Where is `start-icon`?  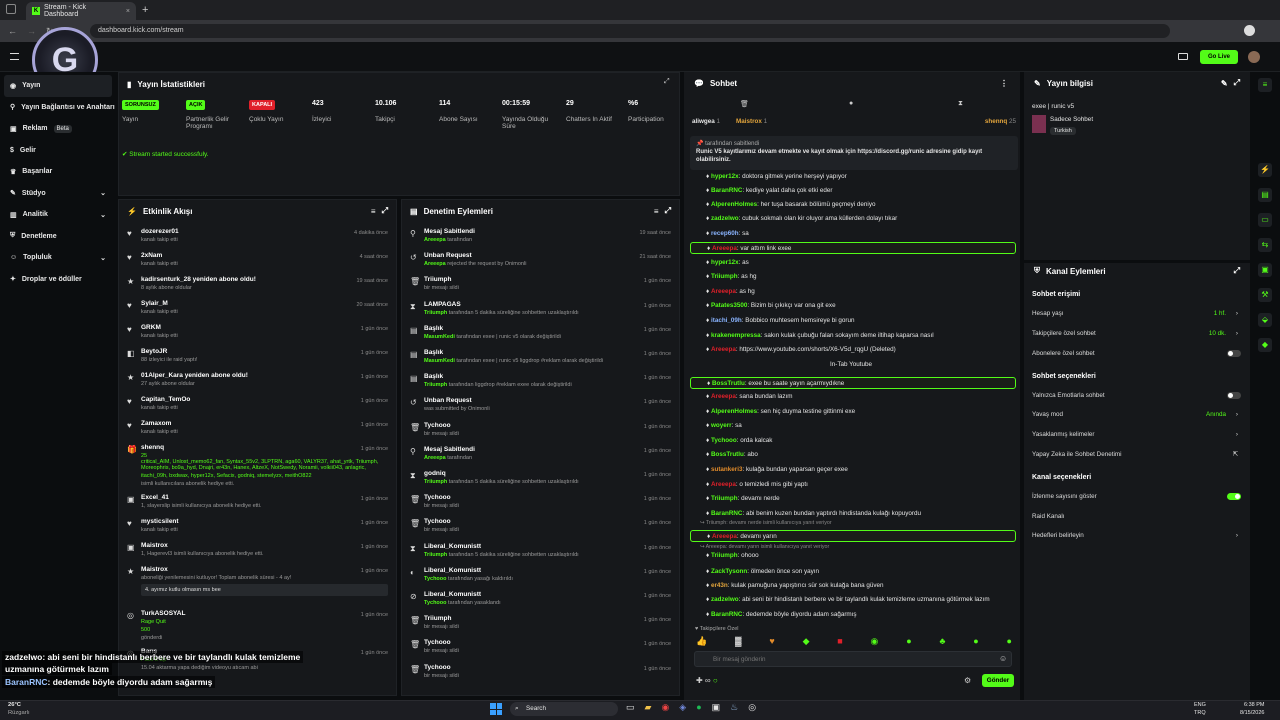 start-icon is located at coordinates (496, 709).